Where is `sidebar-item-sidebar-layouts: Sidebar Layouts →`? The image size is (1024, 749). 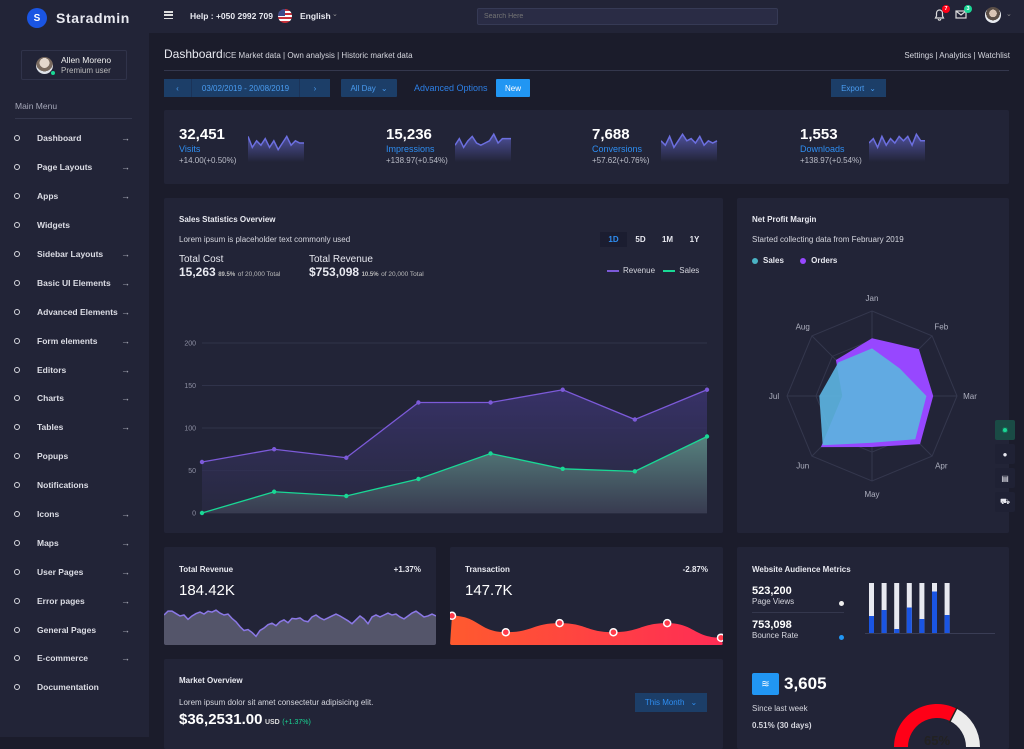 sidebar-item-sidebar-layouts: Sidebar Layouts → is located at coordinates (74, 254).